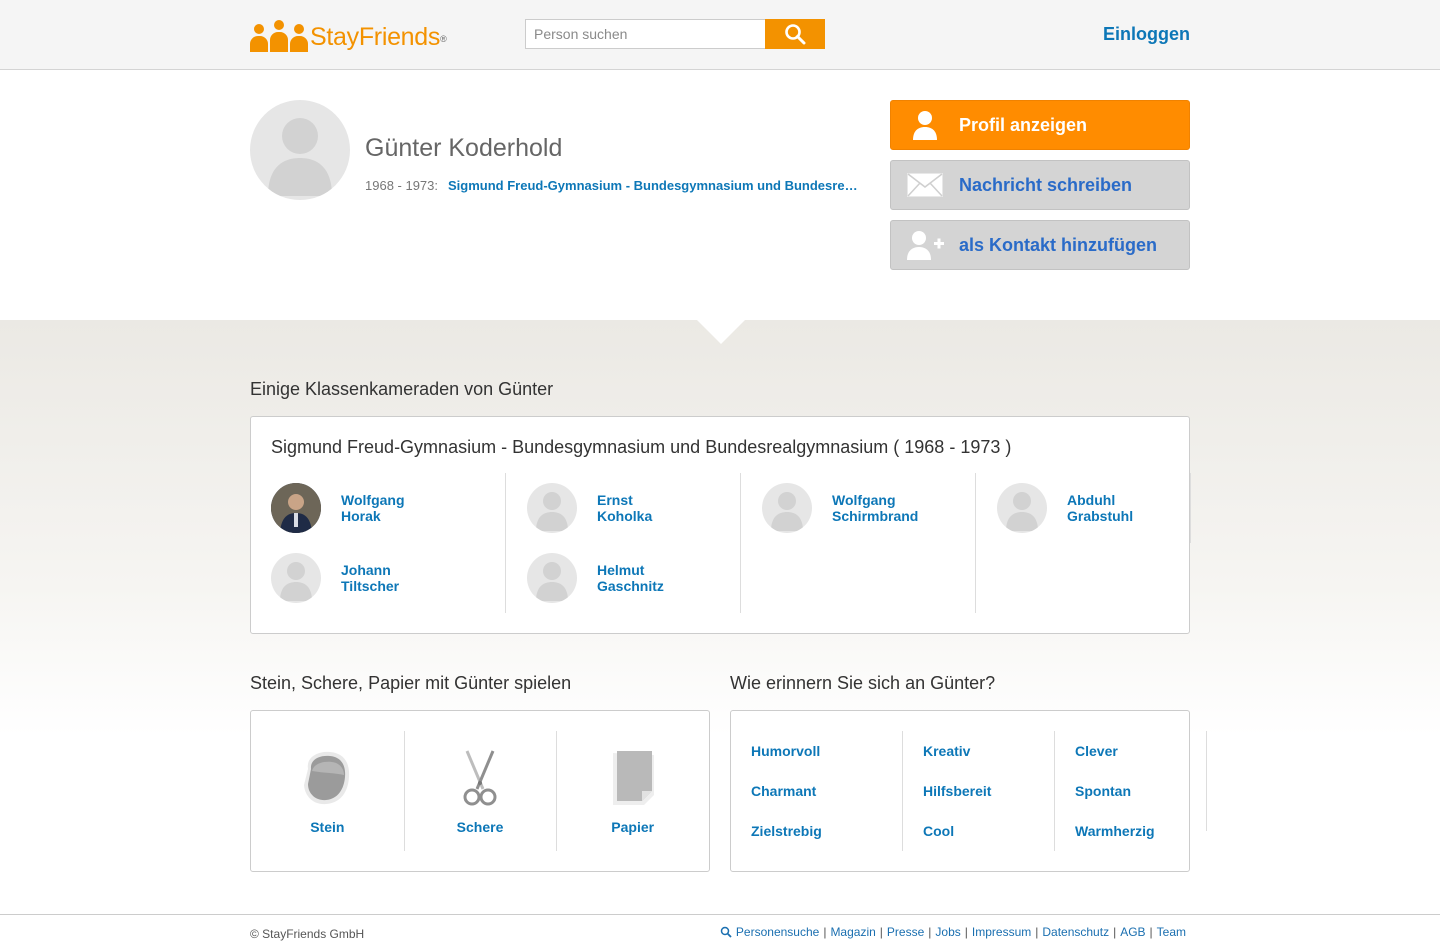 The image size is (1440, 949). Describe the element at coordinates (621, 570) in the screenshot. I see `classmate-first-name: Helmut` at that location.